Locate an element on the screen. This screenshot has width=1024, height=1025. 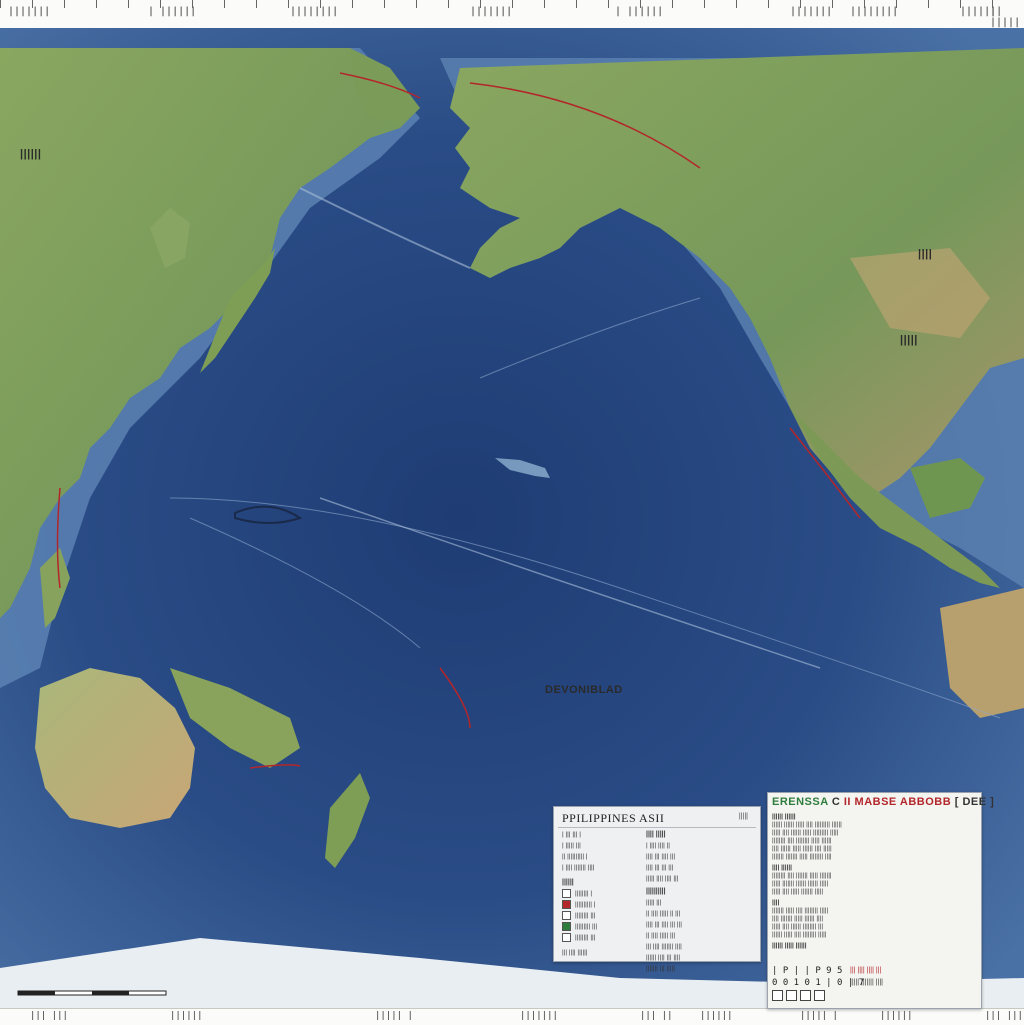
legend-right-line: ||||| |||| |||||| ||||| ||||||||| ||||| is located at coordinates (805, 832).